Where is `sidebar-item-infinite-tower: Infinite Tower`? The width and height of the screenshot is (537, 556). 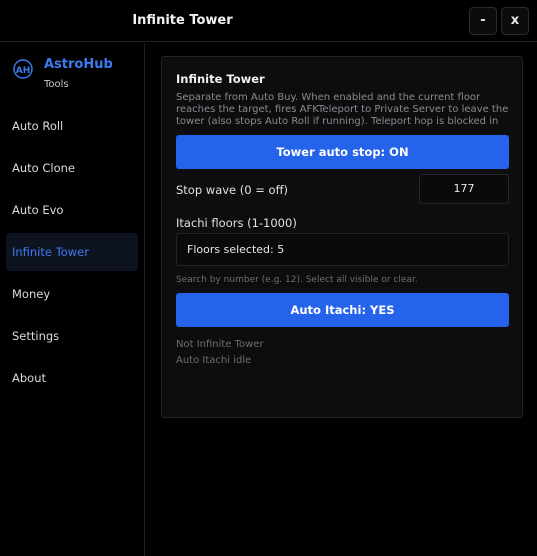 sidebar-item-infinite-tower: Infinite Tower is located at coordinates (72, 252).